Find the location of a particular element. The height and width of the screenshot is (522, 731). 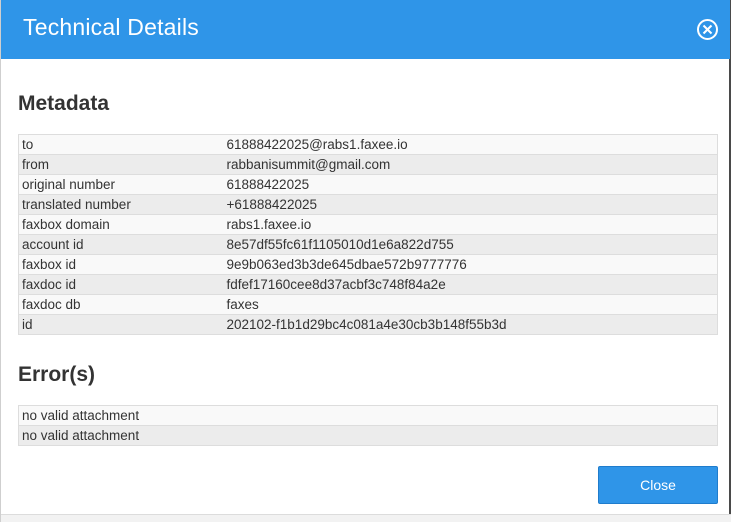

table-row: from rabbanisummit@gmail.com is located at coordinates (368, 164).